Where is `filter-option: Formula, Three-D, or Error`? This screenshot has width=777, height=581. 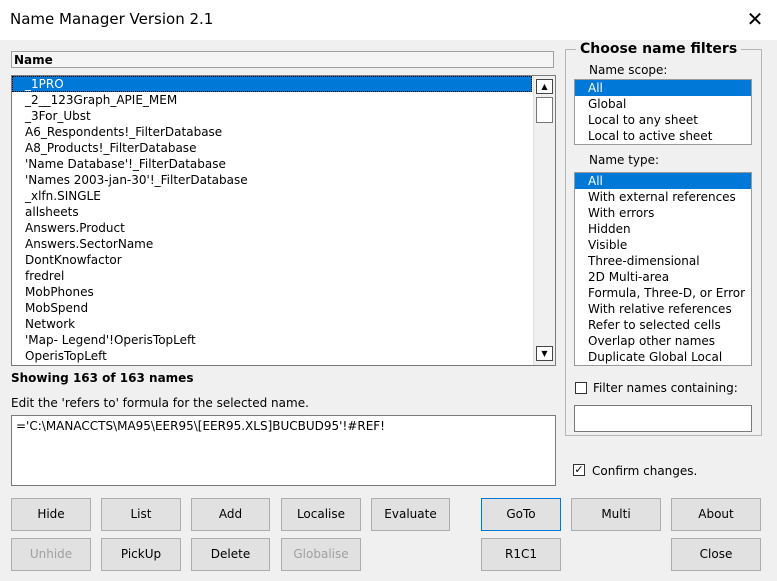 filter-option: Formula, Three-D, or Error is located at coordinates (663, 293).